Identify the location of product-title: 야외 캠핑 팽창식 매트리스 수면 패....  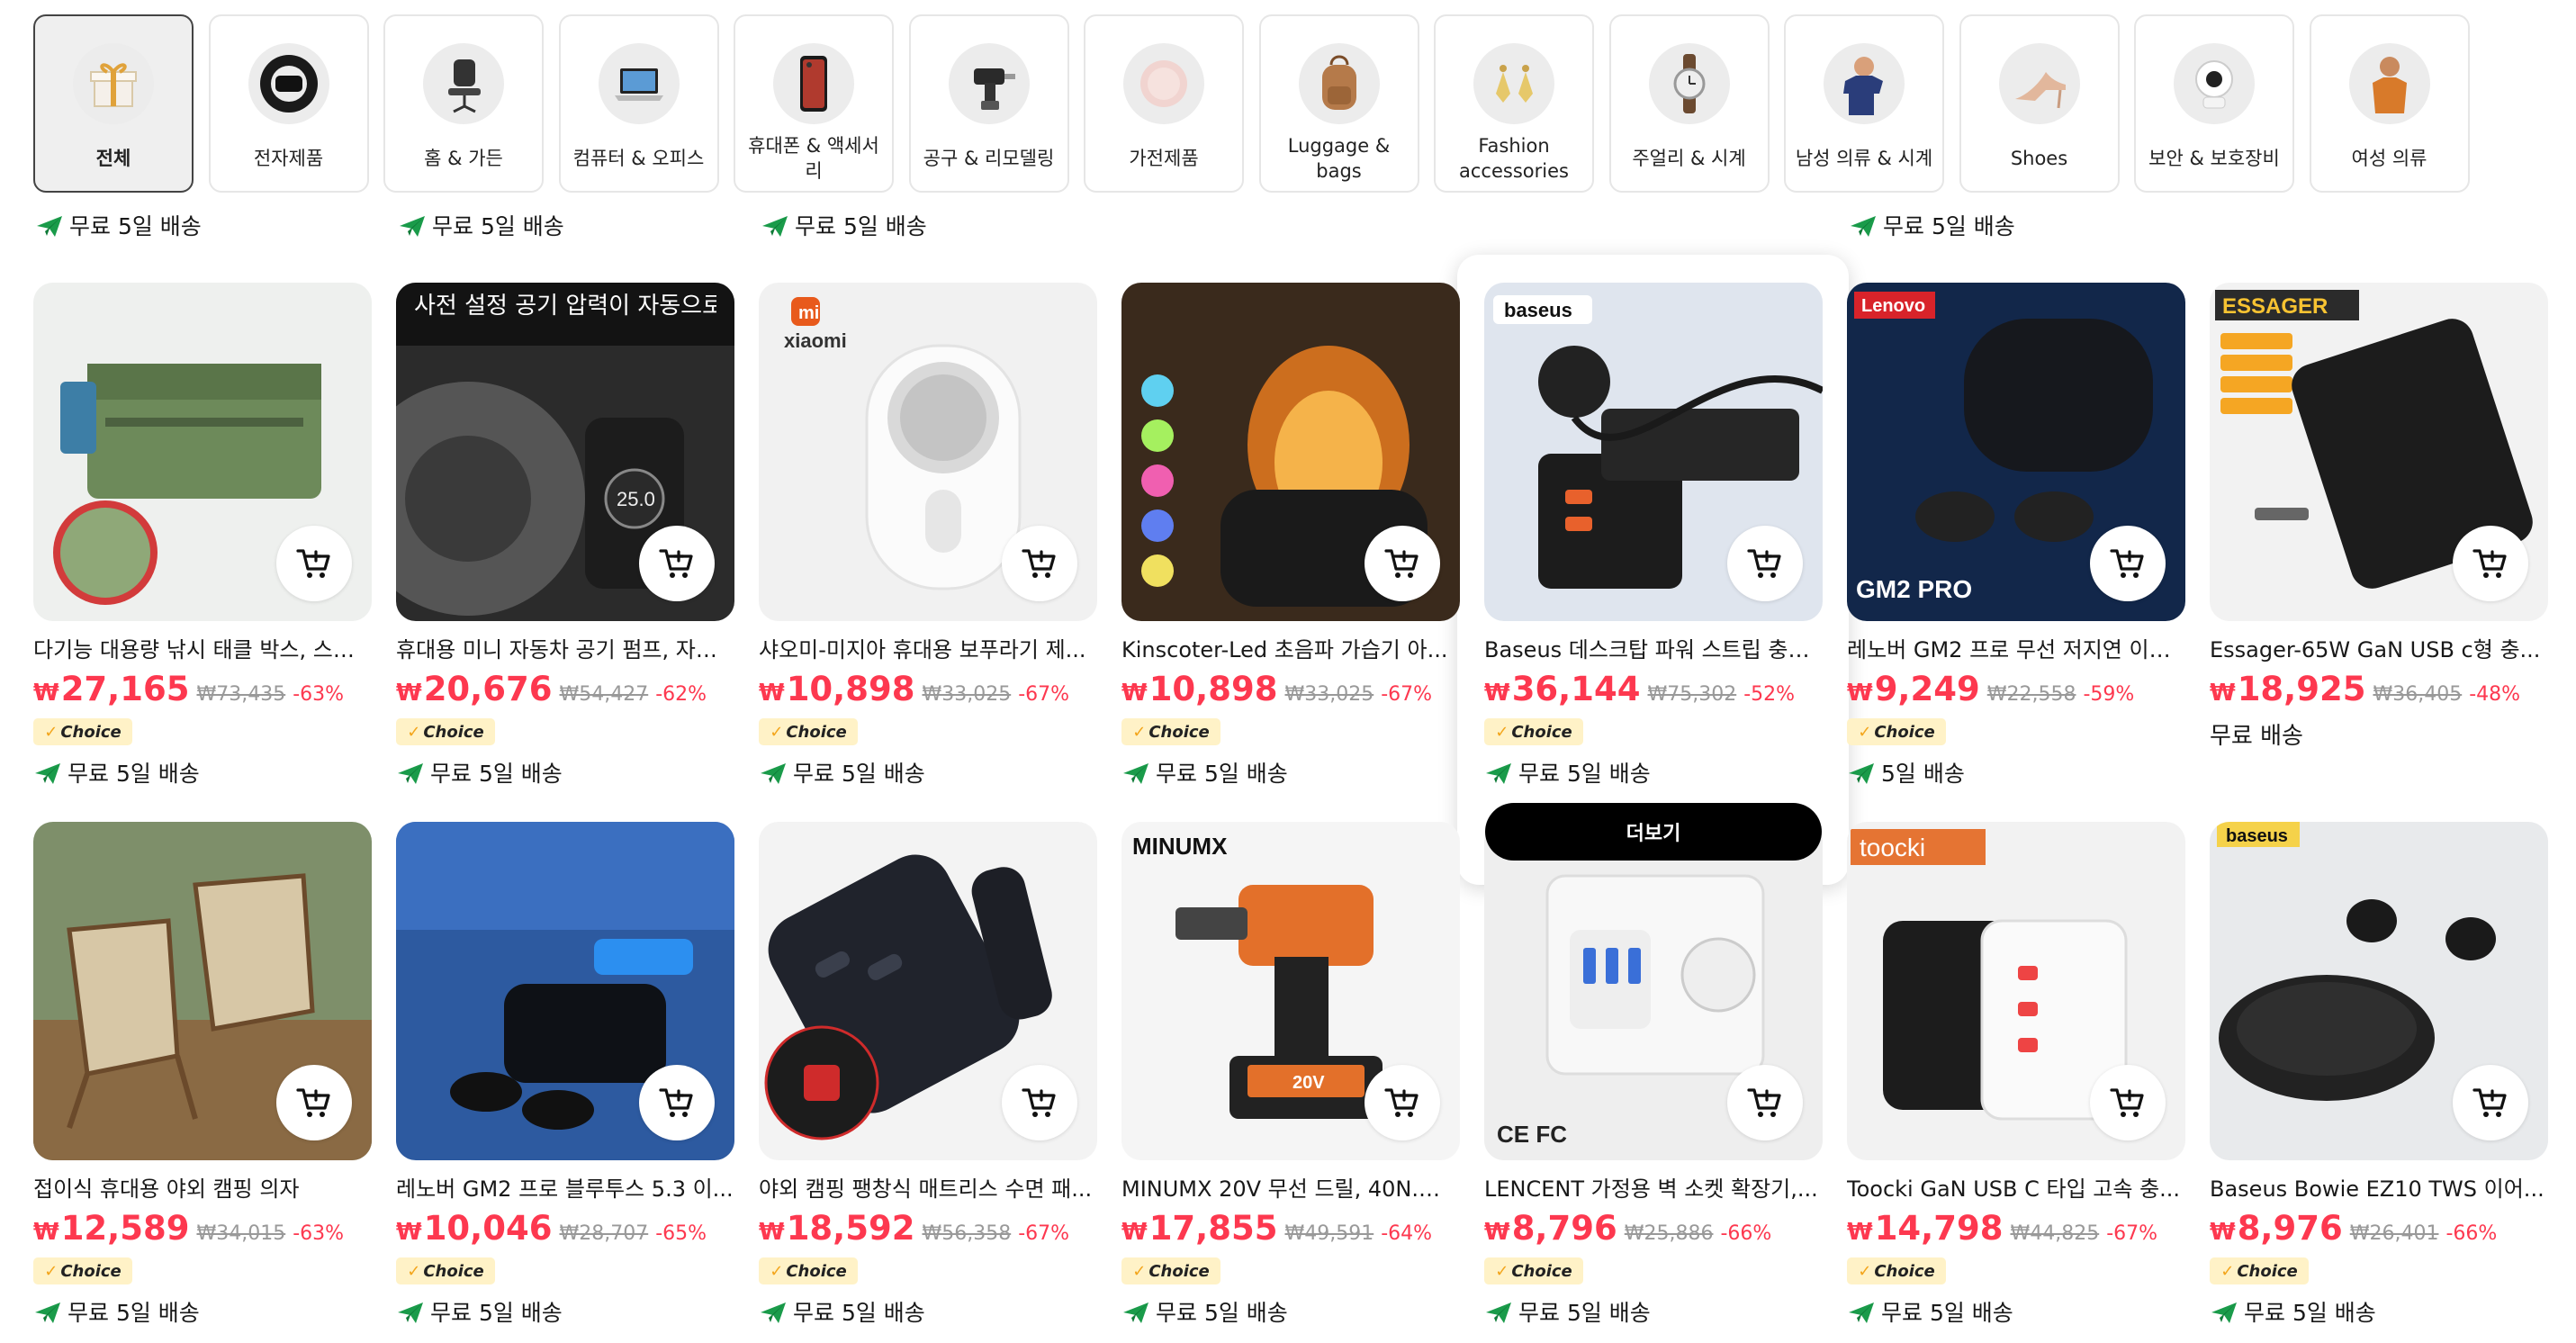
(928, 1189).